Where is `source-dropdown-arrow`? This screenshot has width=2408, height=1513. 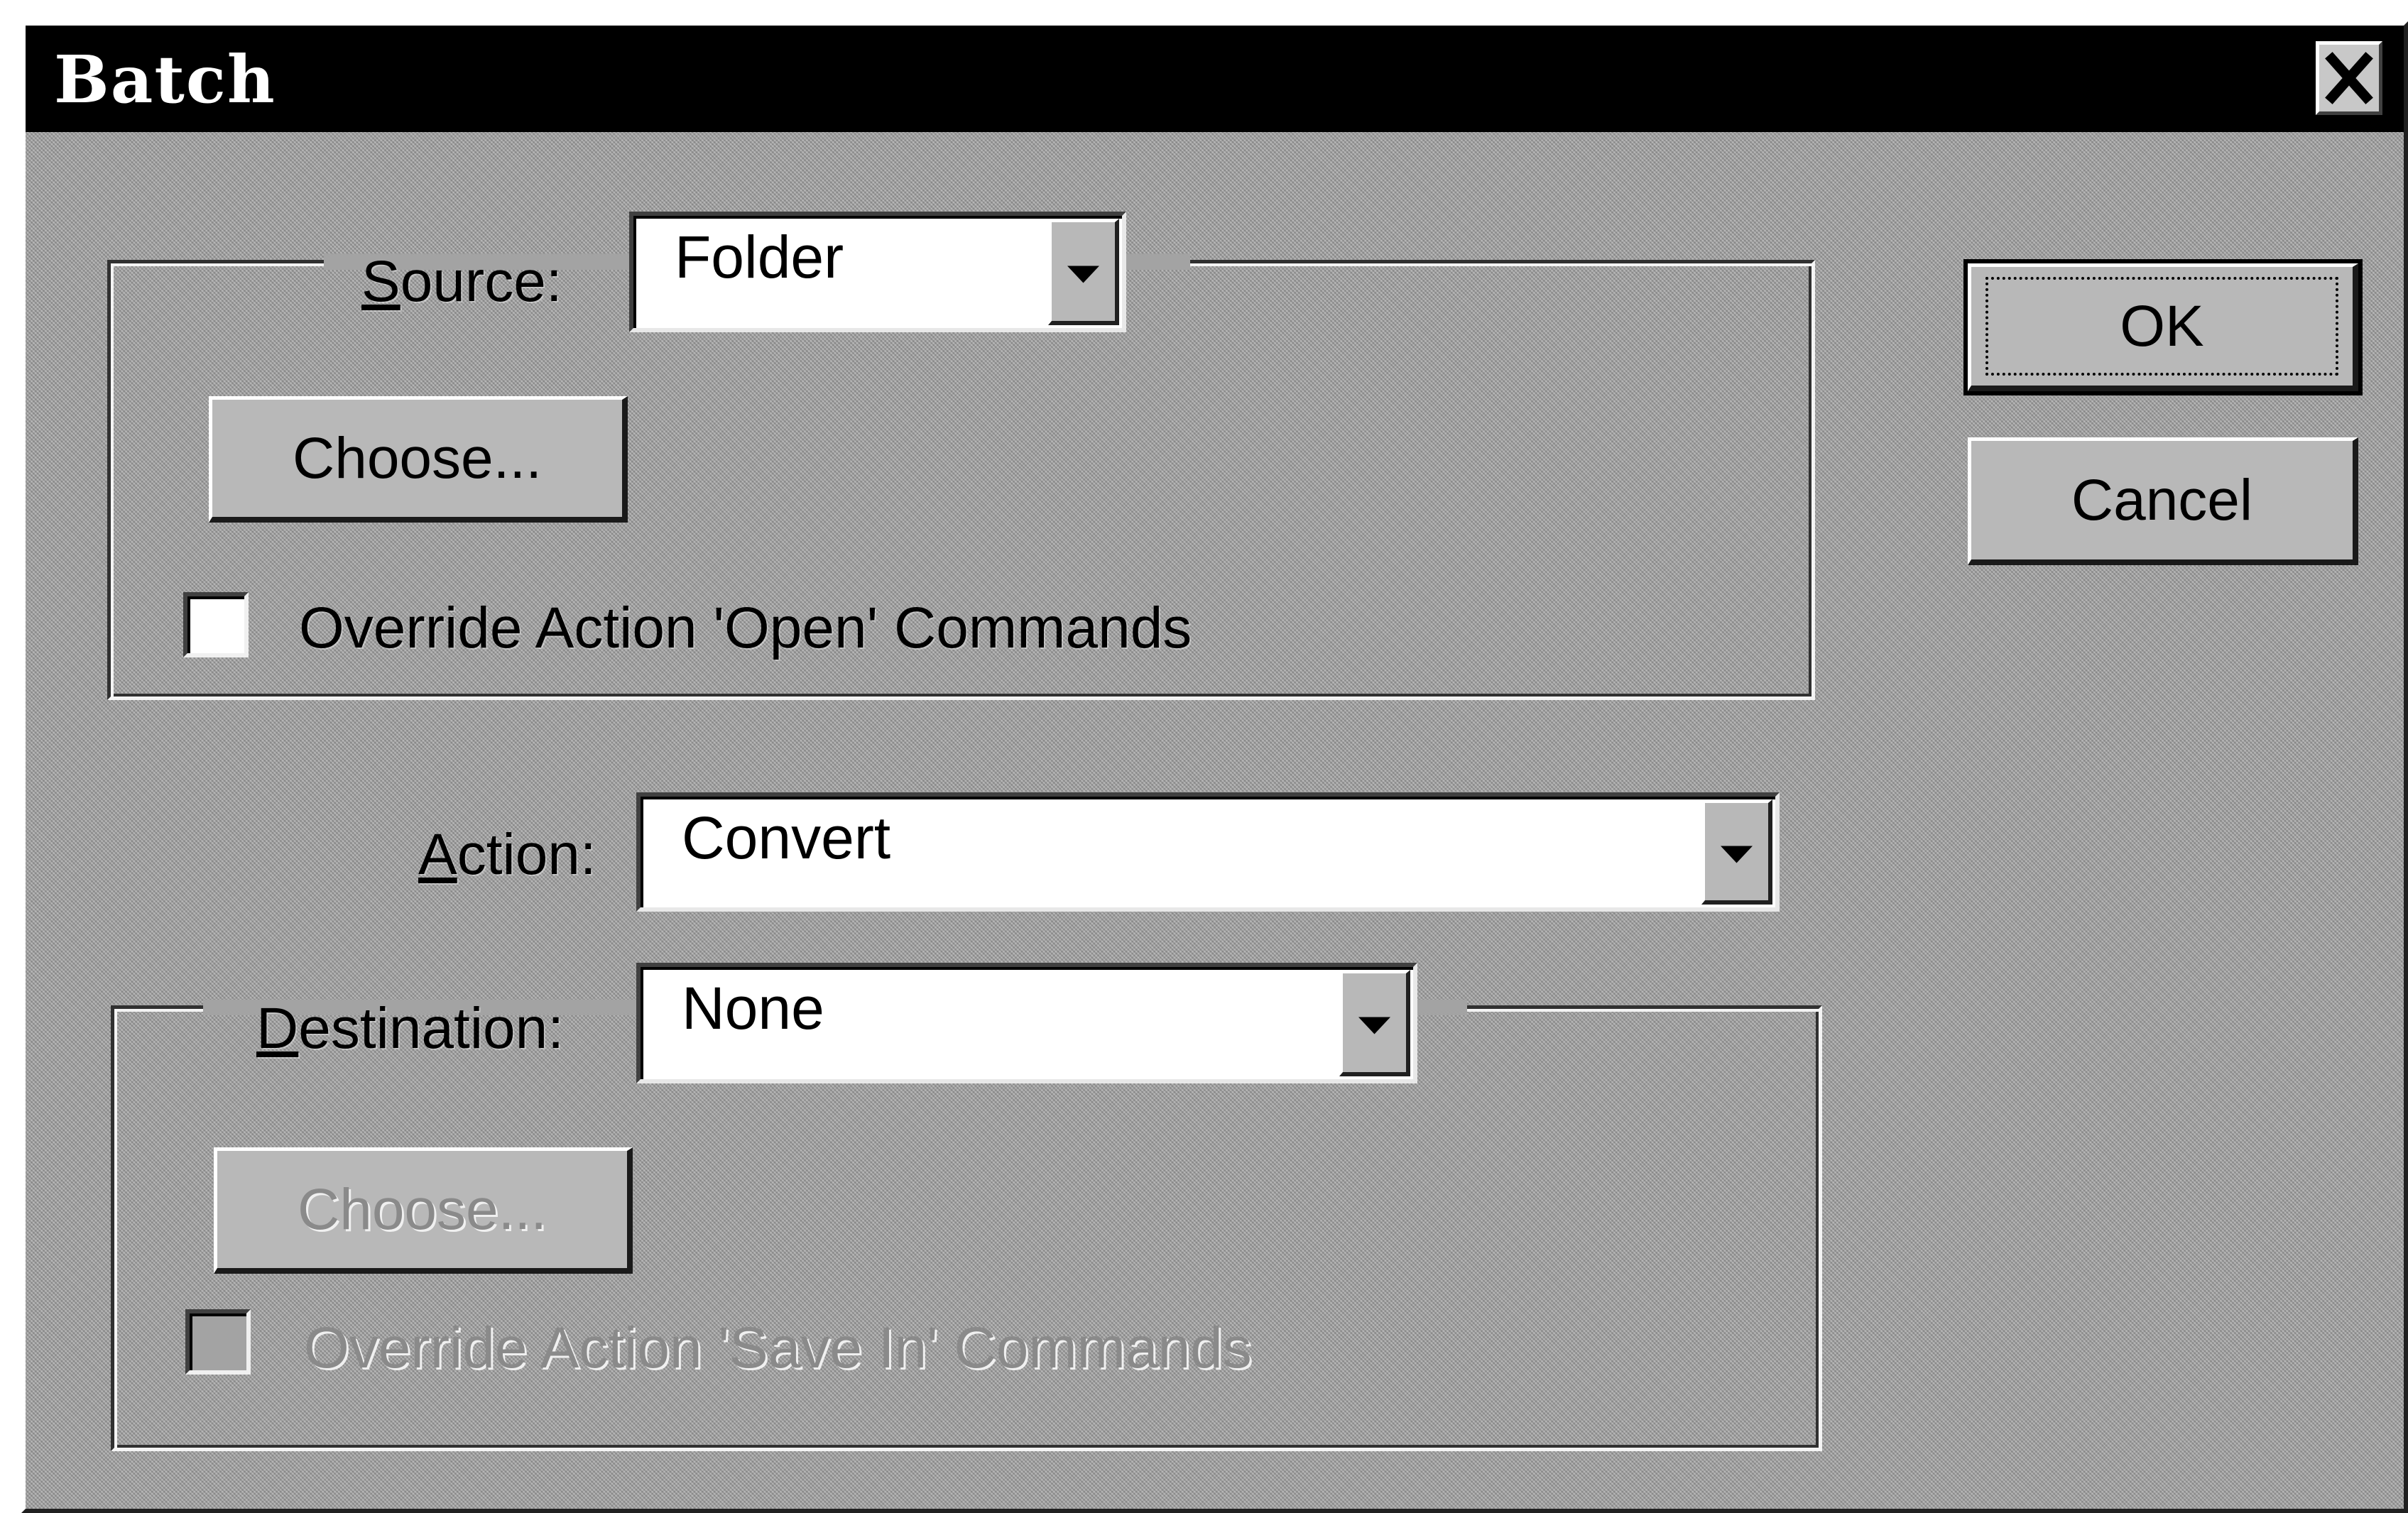
source-dropdown-arrow is located at coordinates (1083, 272).